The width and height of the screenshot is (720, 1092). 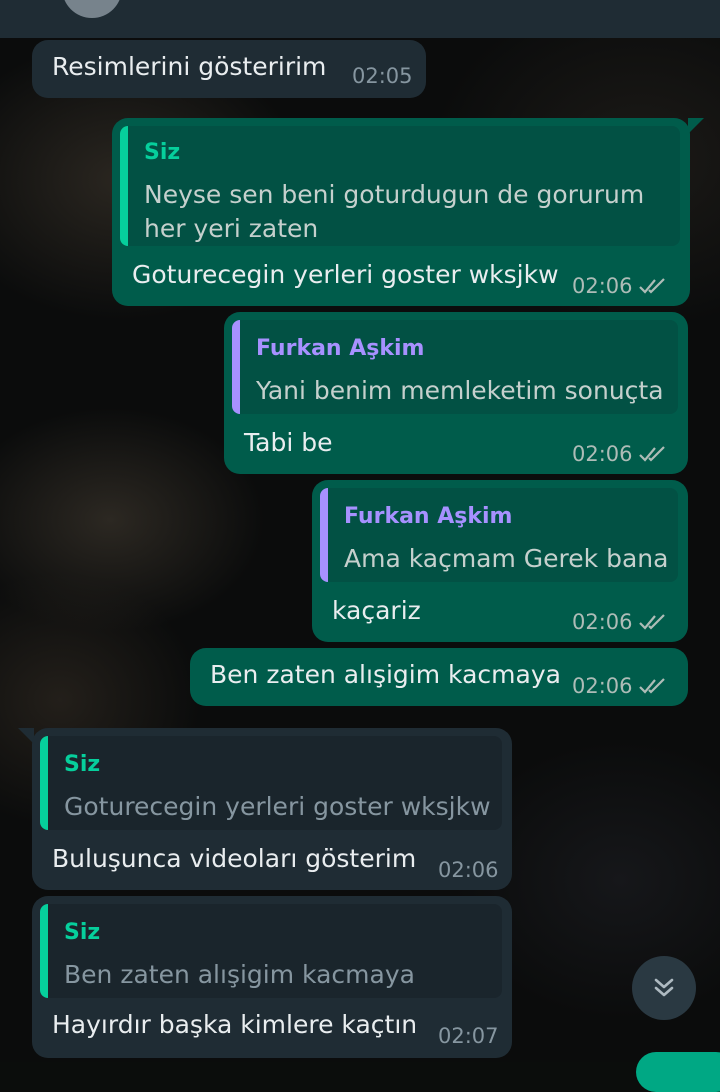 What do you see at coordinates (696, 126) in the screenshot?
I see `bubble-tail` at bounding box center [696, 126].